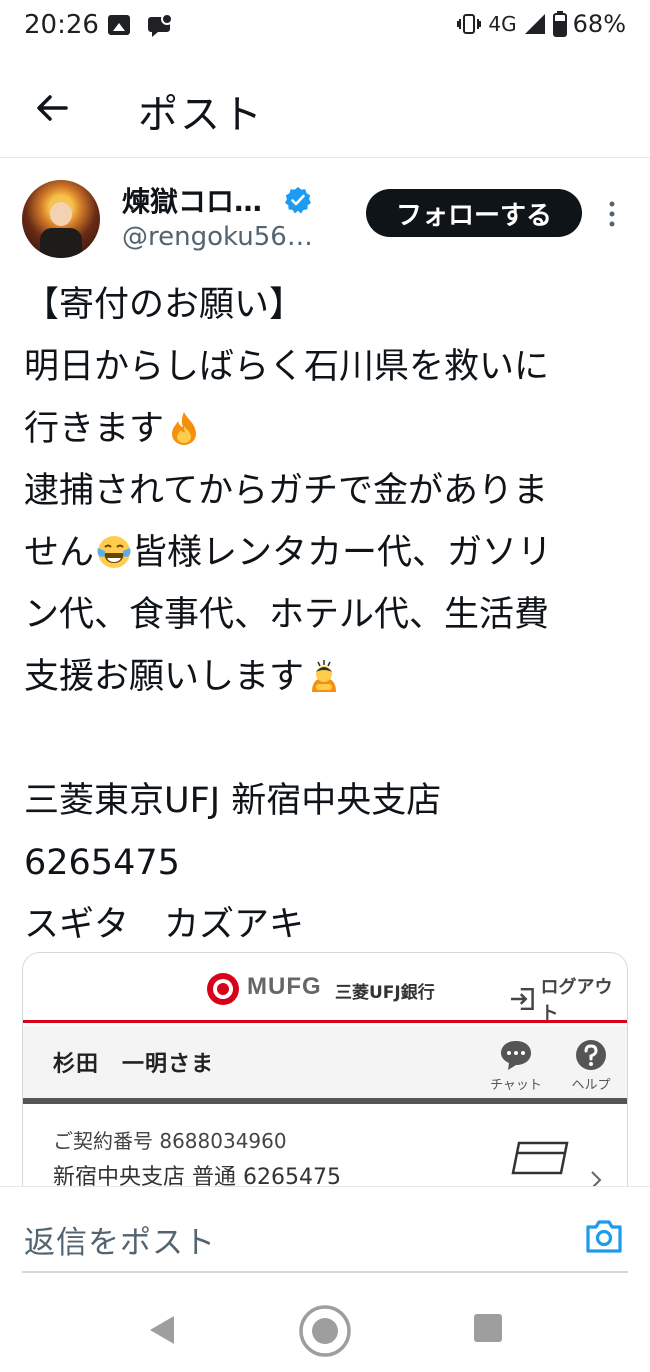 The width and height of the screenshot is (650, 1372). I want to click on camera-icon, so click(604, 1236).